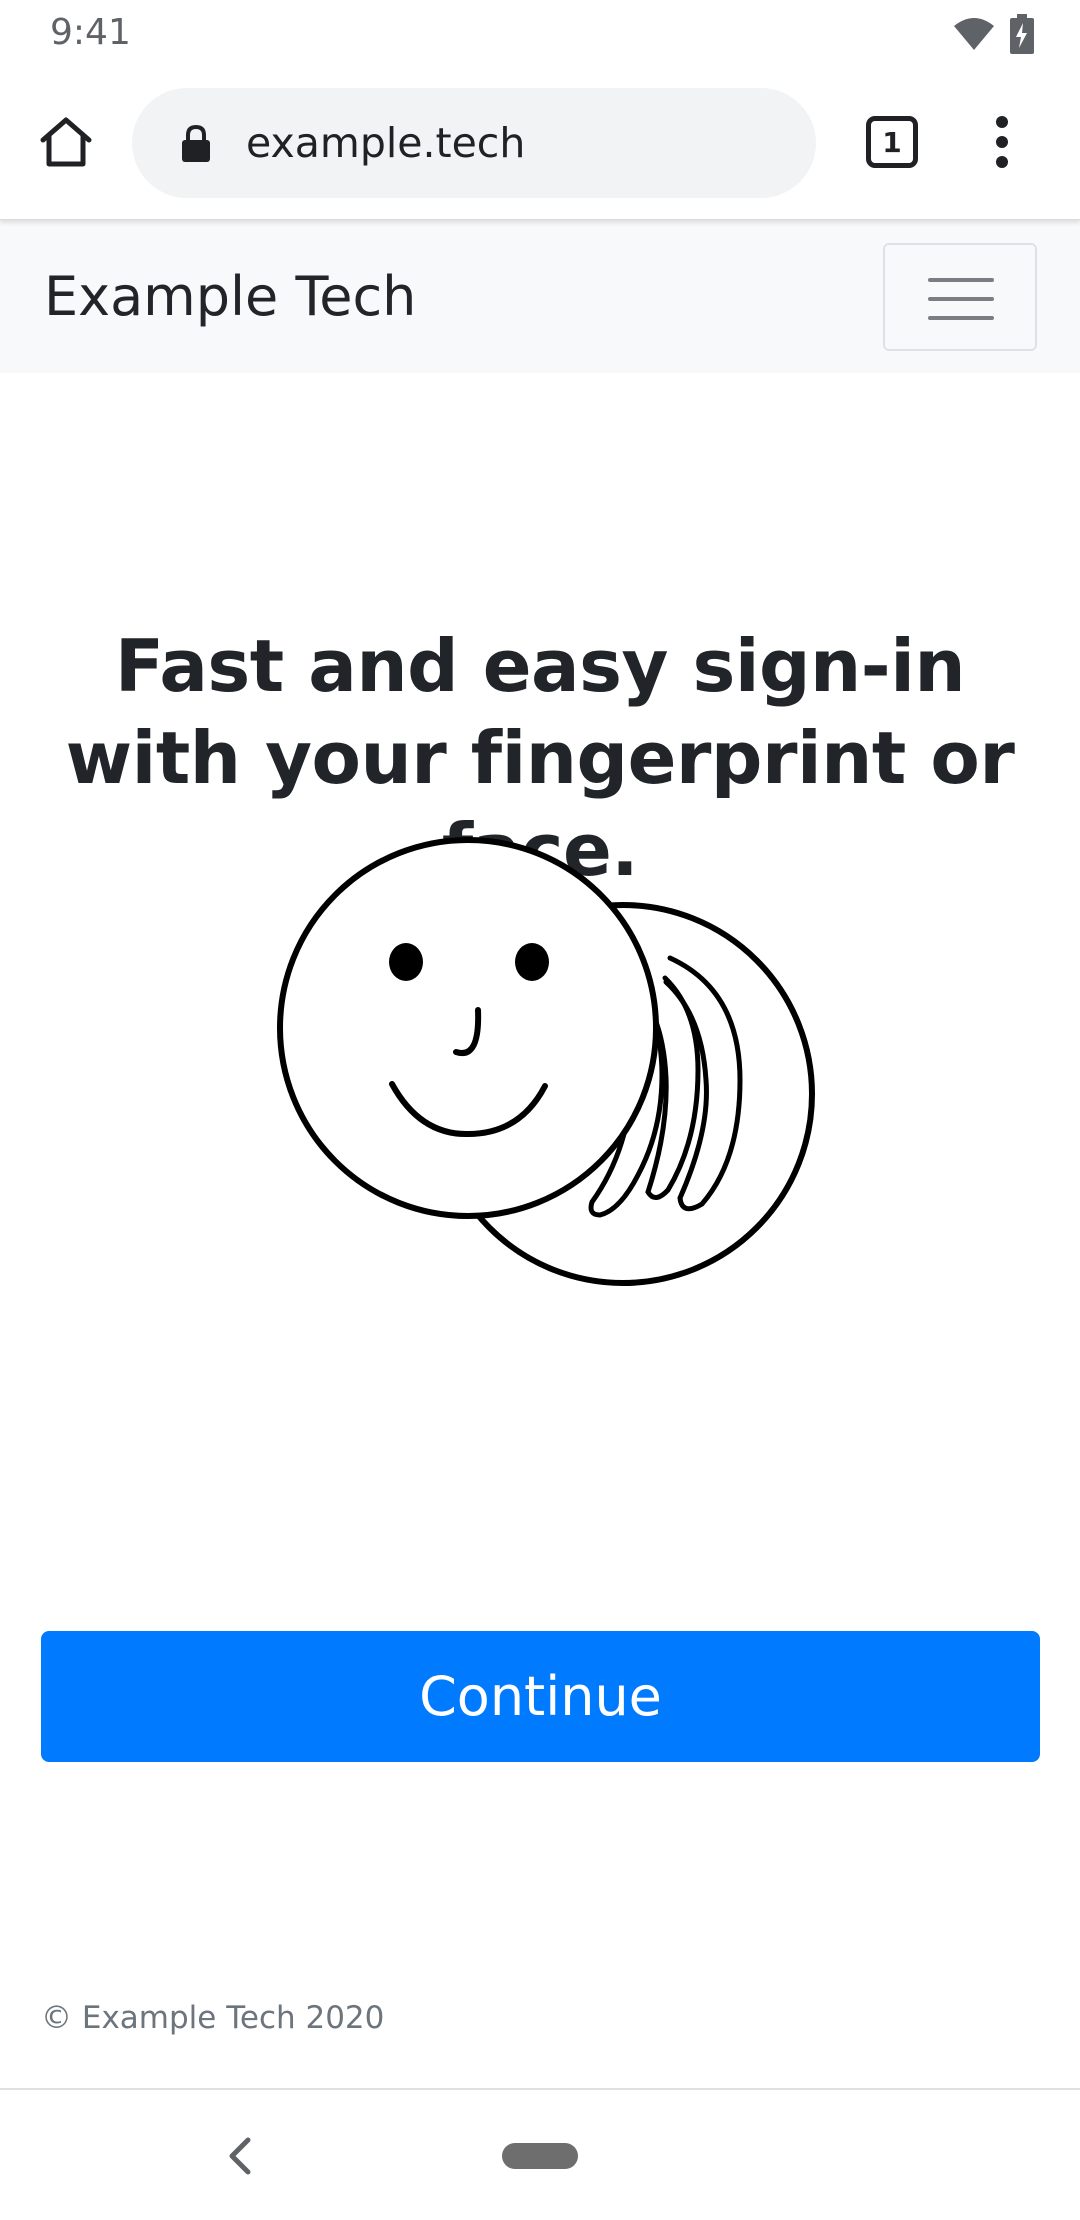 The width and height of the screenshot is (1080, 2220). I want to click on more-vert-icon, so click(1002, 142).